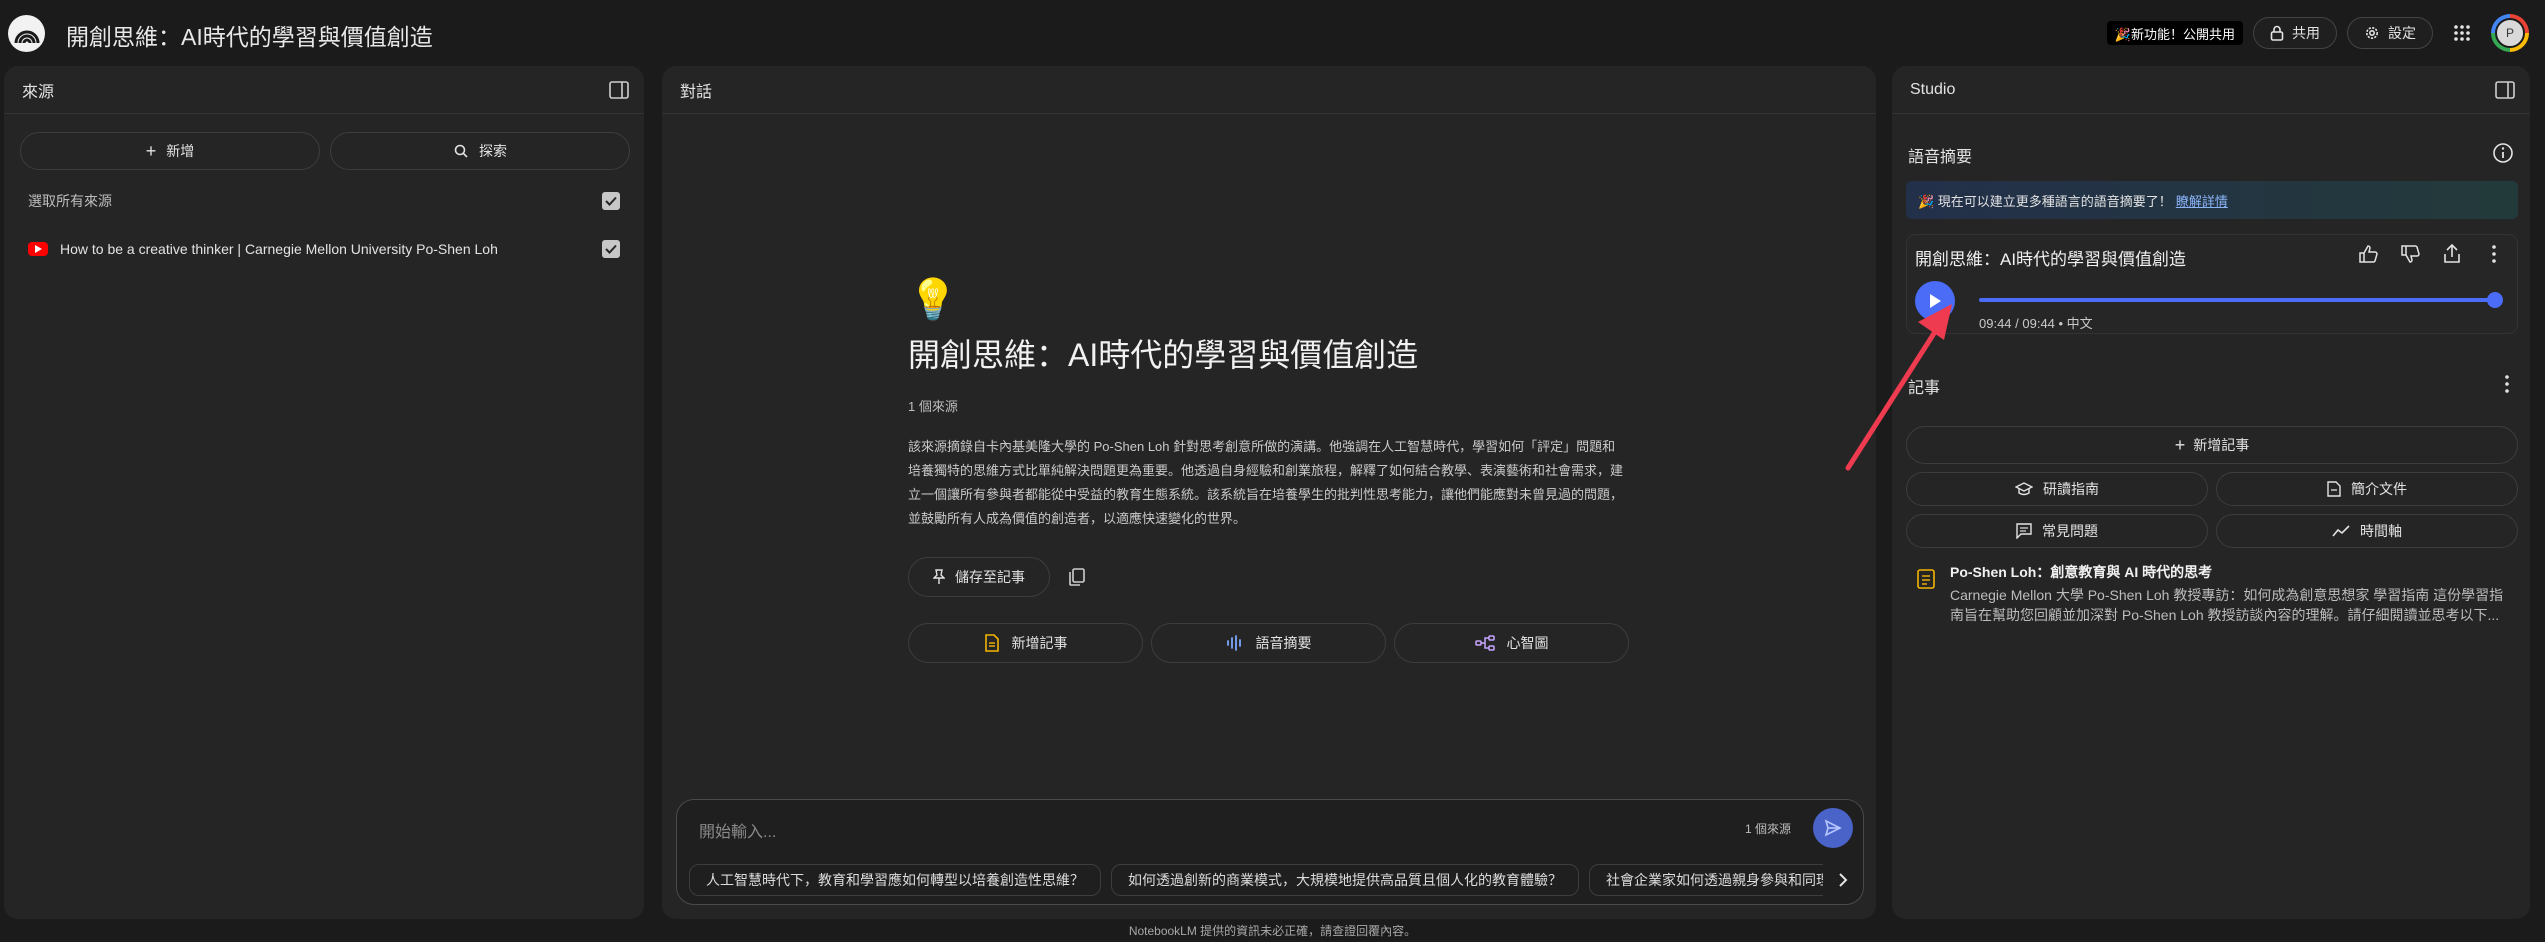 The height and width of the screenshot is (942, 2545). I want to click on banner-text: 🎉 現在可以建立更多種語言的語音摘要了！, so click(2045, 201).